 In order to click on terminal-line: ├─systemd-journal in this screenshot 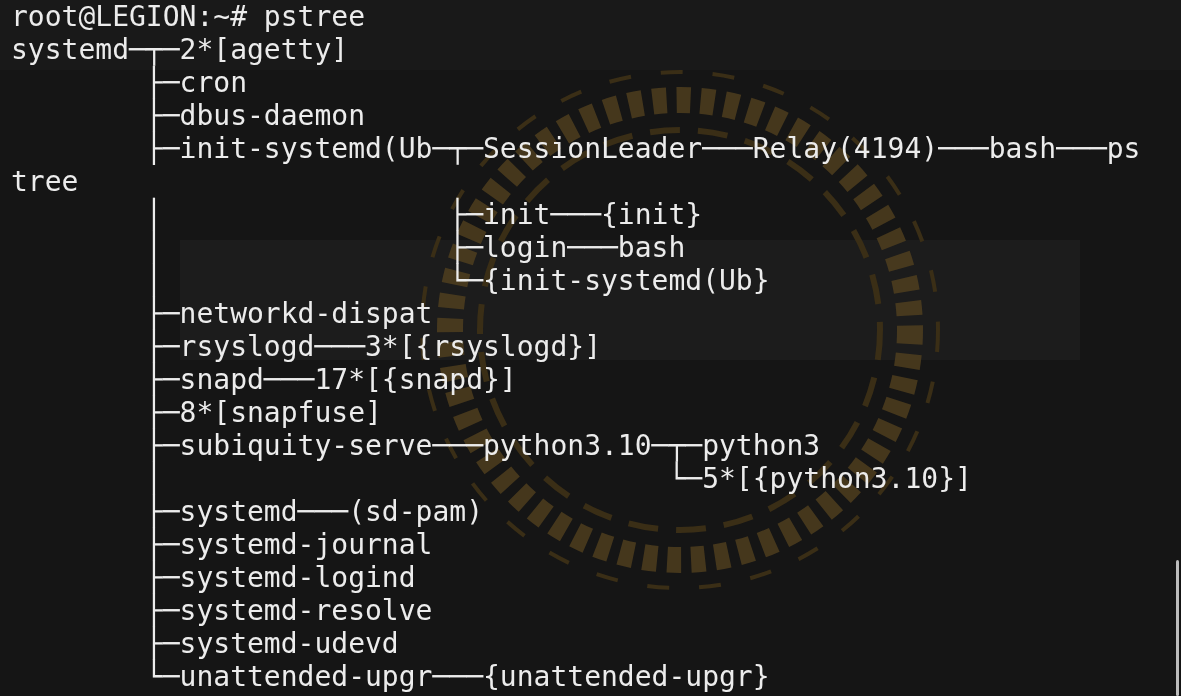, I will do `click(288, 544)`.